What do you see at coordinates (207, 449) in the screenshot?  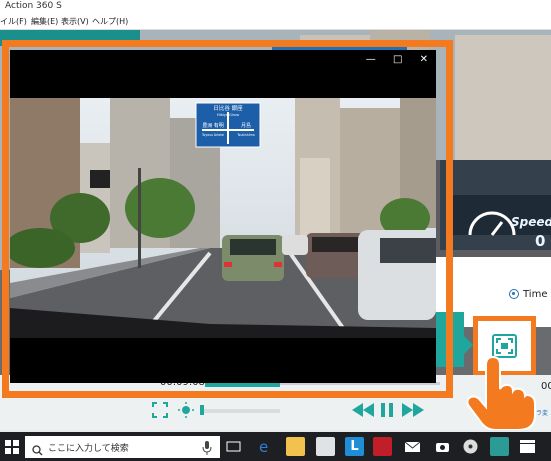 I see `microphone-icon` at bounding box center [207, 449].